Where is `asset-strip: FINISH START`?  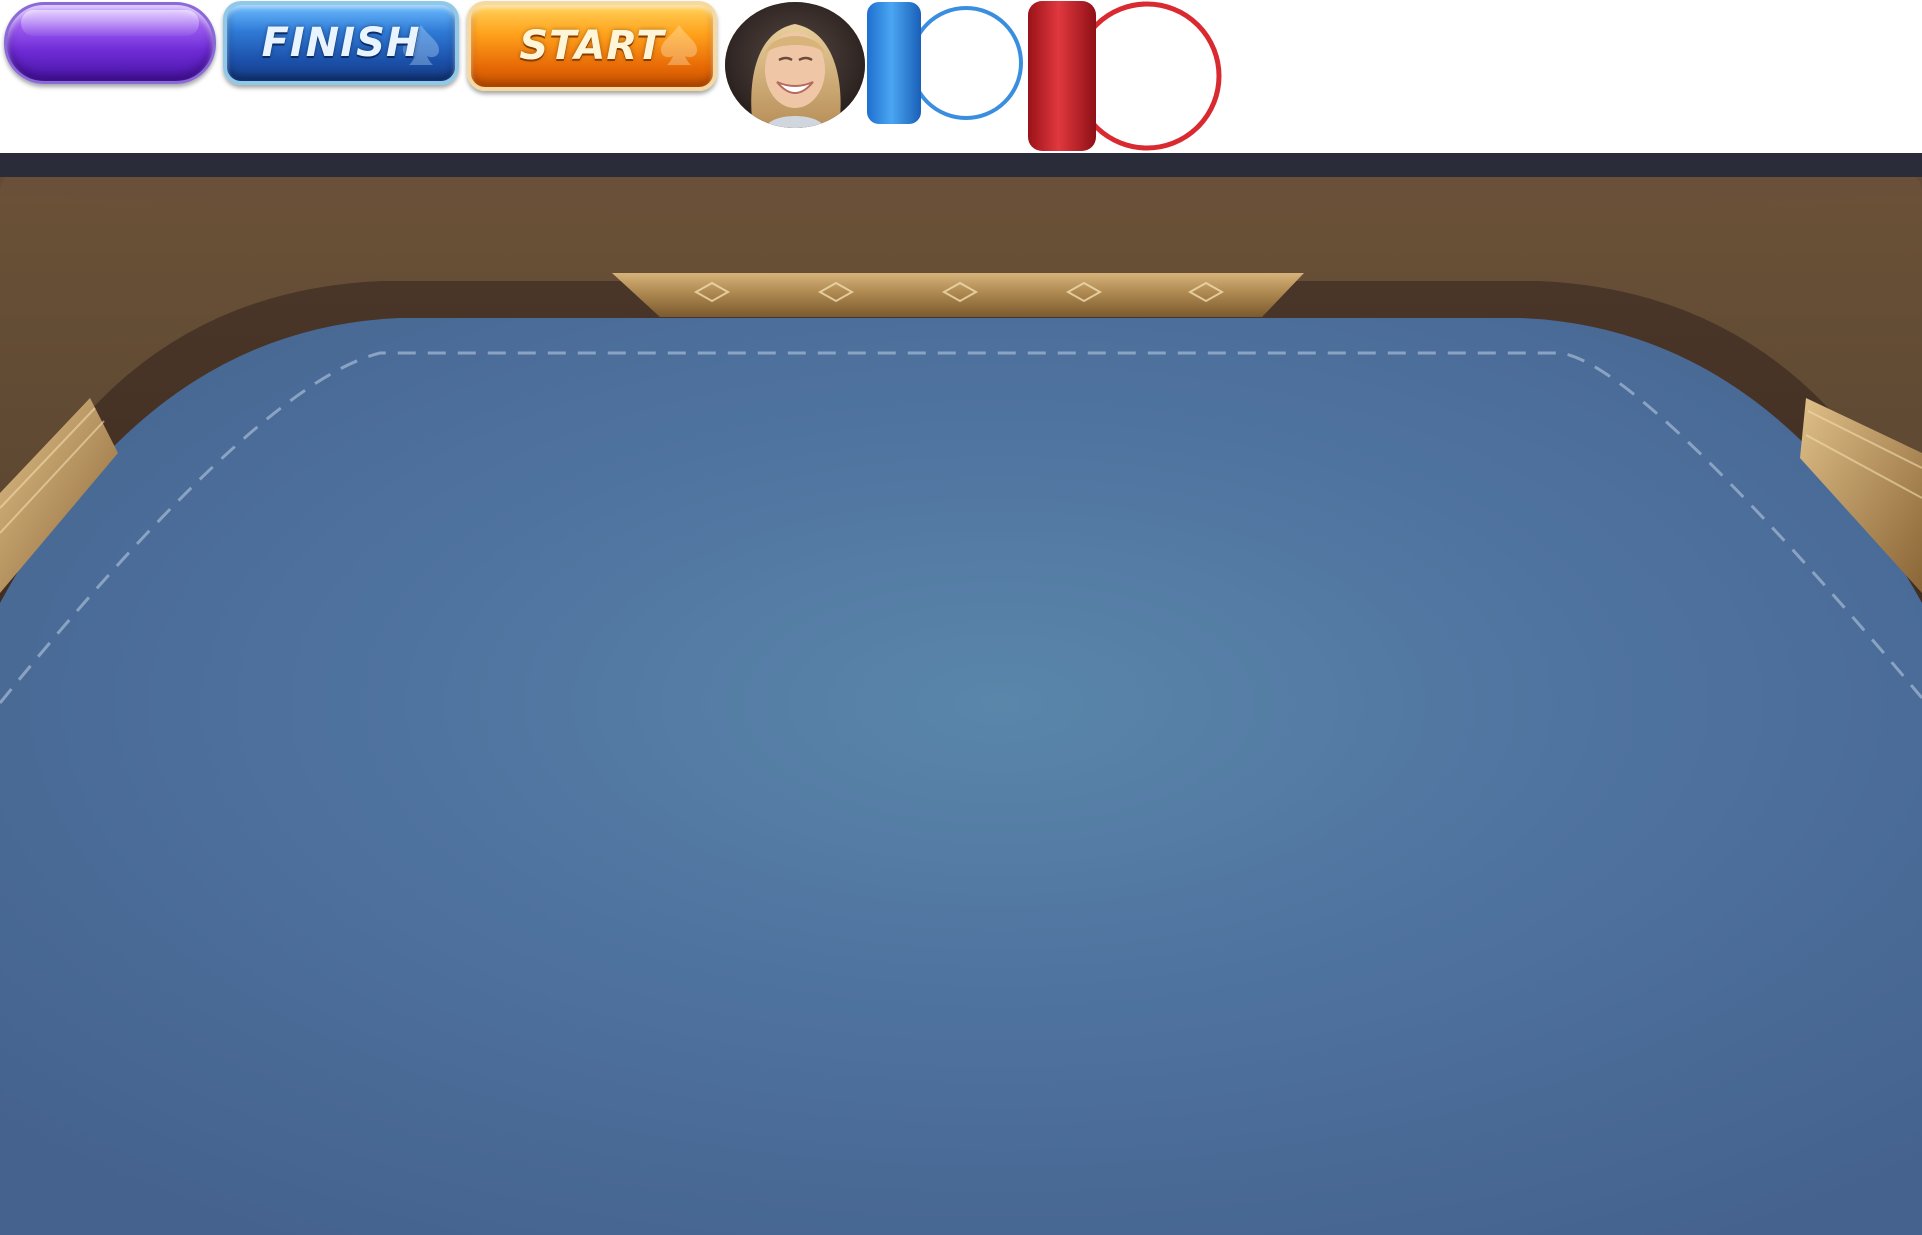 asset-strip: FINISH START is located at coordinates (961, 76).